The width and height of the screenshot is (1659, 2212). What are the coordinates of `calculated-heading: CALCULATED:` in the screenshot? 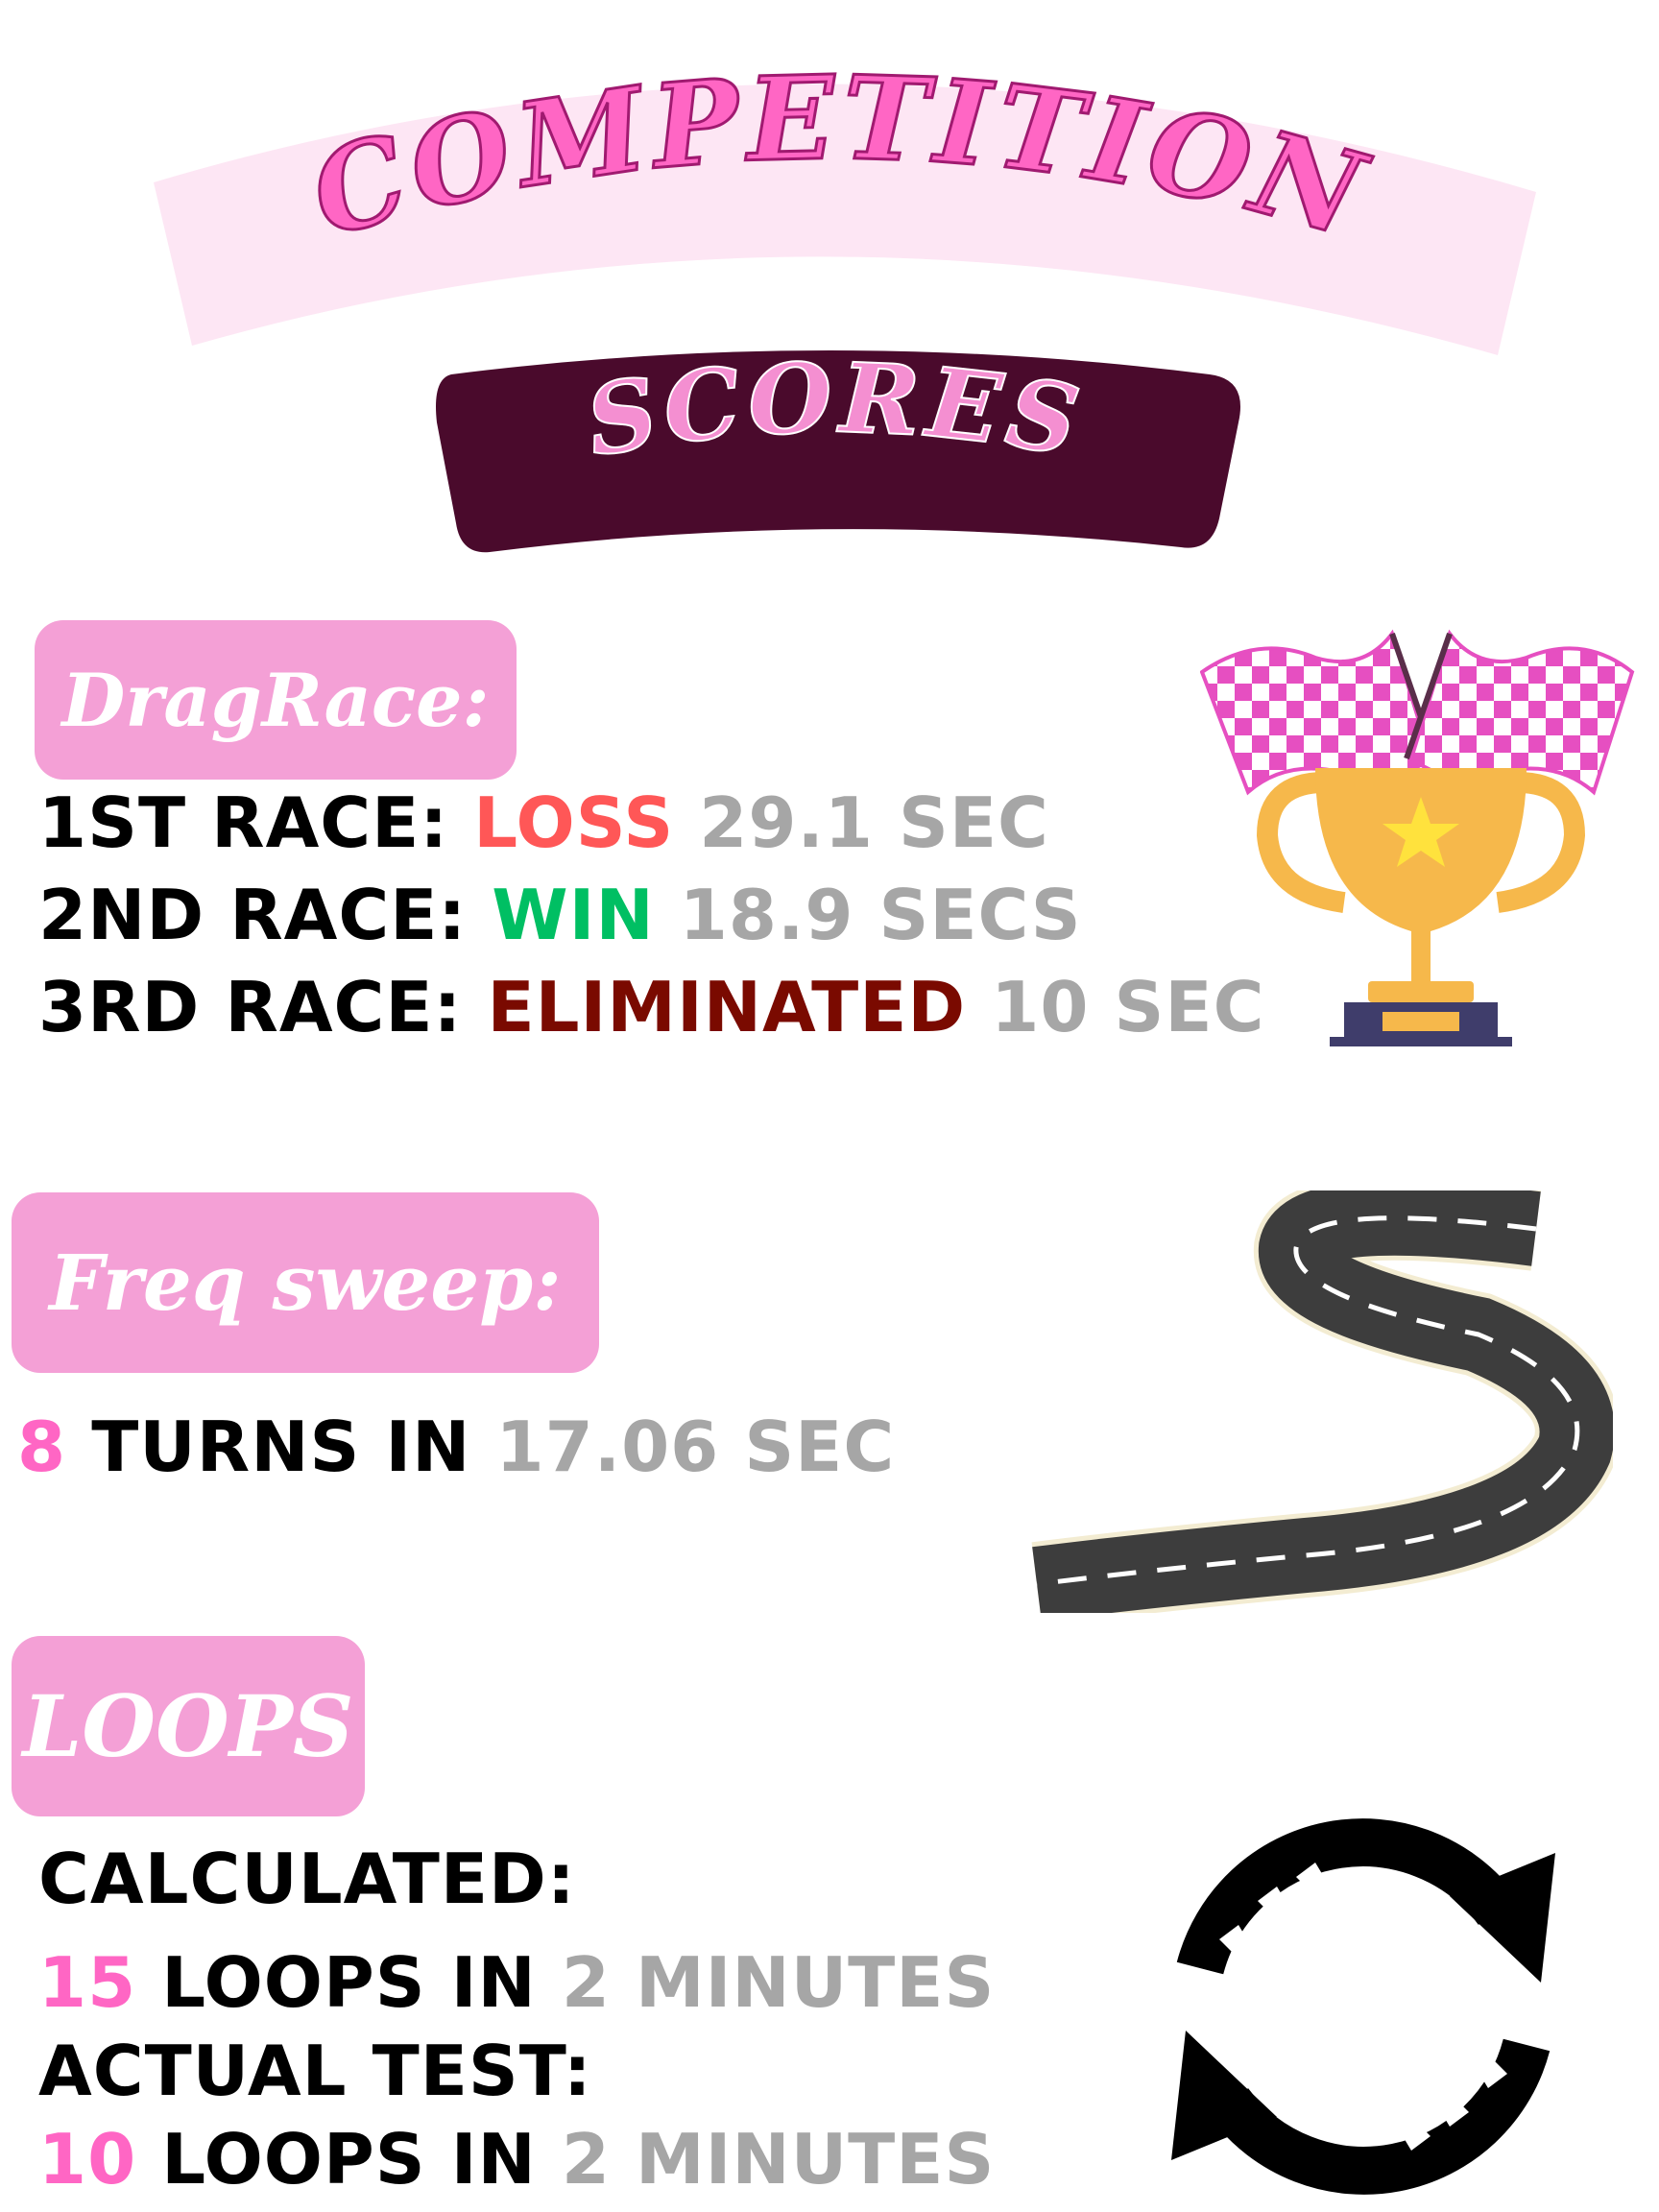 It's located at (307, 1879).